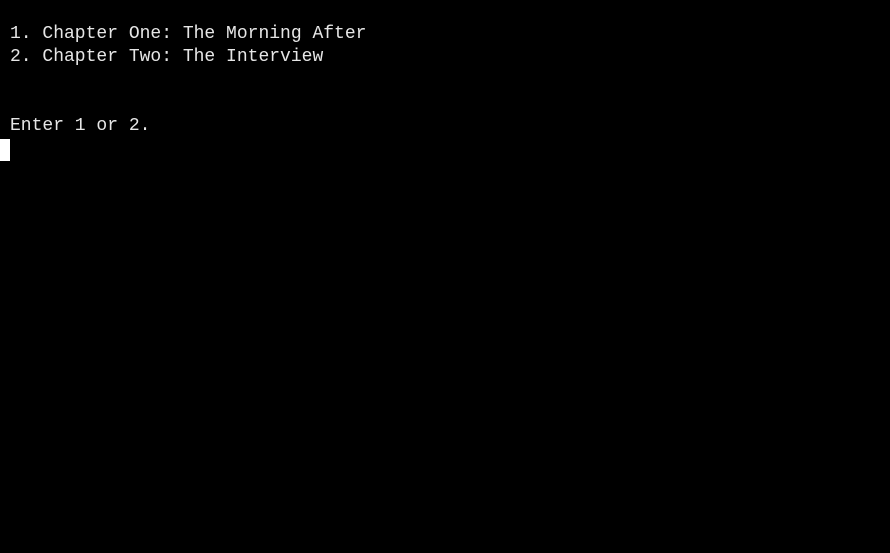 This screenshot has height=553, width=890. What do you see at coordinates (80, 126) in the screenshot?
I see `input-prompt: Enter 1 or 2.` at bounding box center [80, 126].